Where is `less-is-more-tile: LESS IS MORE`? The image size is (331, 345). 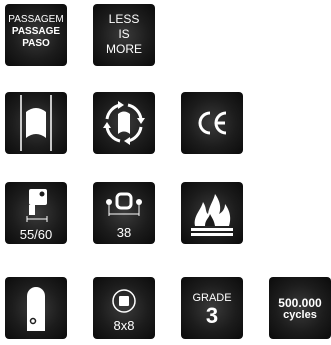 less-is-more-tile: LESS IS MORE is located at coordinates (124, 35).